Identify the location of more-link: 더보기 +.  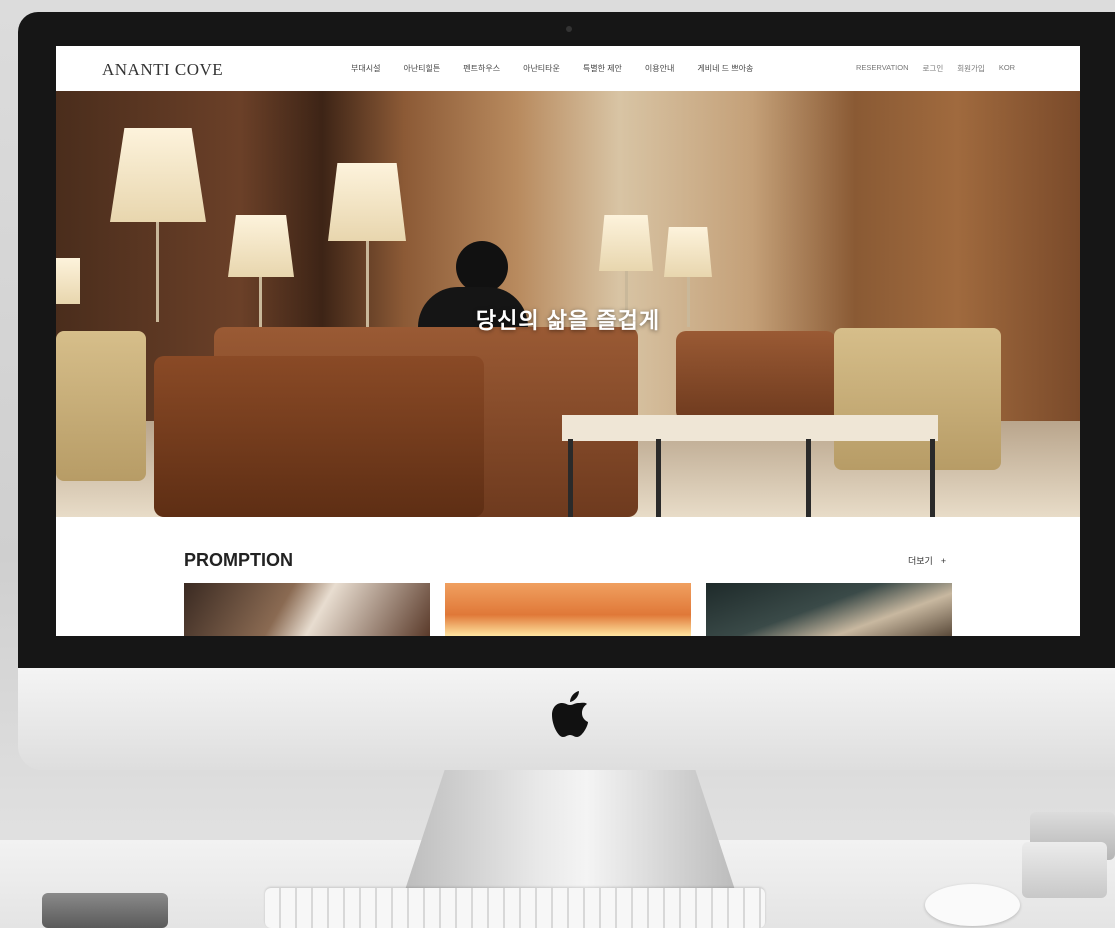
(927, 560).